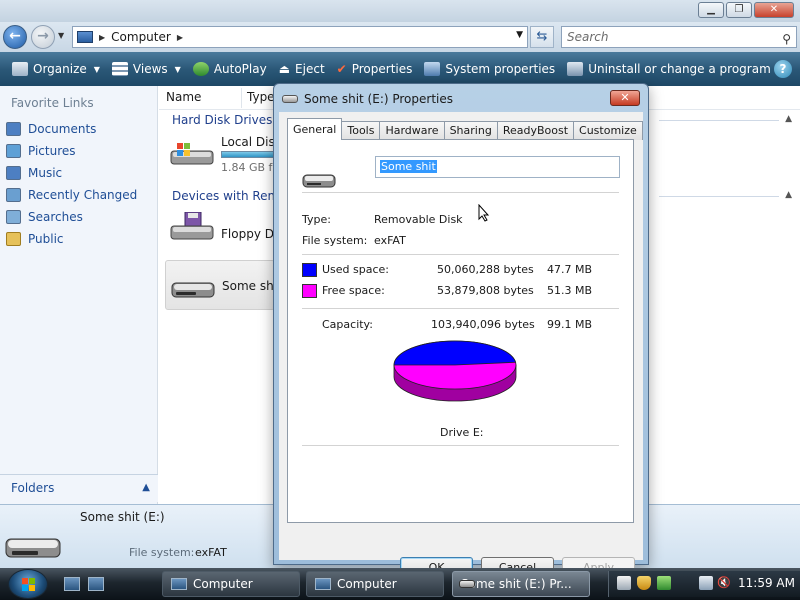 The image size is (800, 600). What do you see at coordinates (361, 130) in the screenshot?
I see `tab-tools: Tools` at bounding box center [361, 130].